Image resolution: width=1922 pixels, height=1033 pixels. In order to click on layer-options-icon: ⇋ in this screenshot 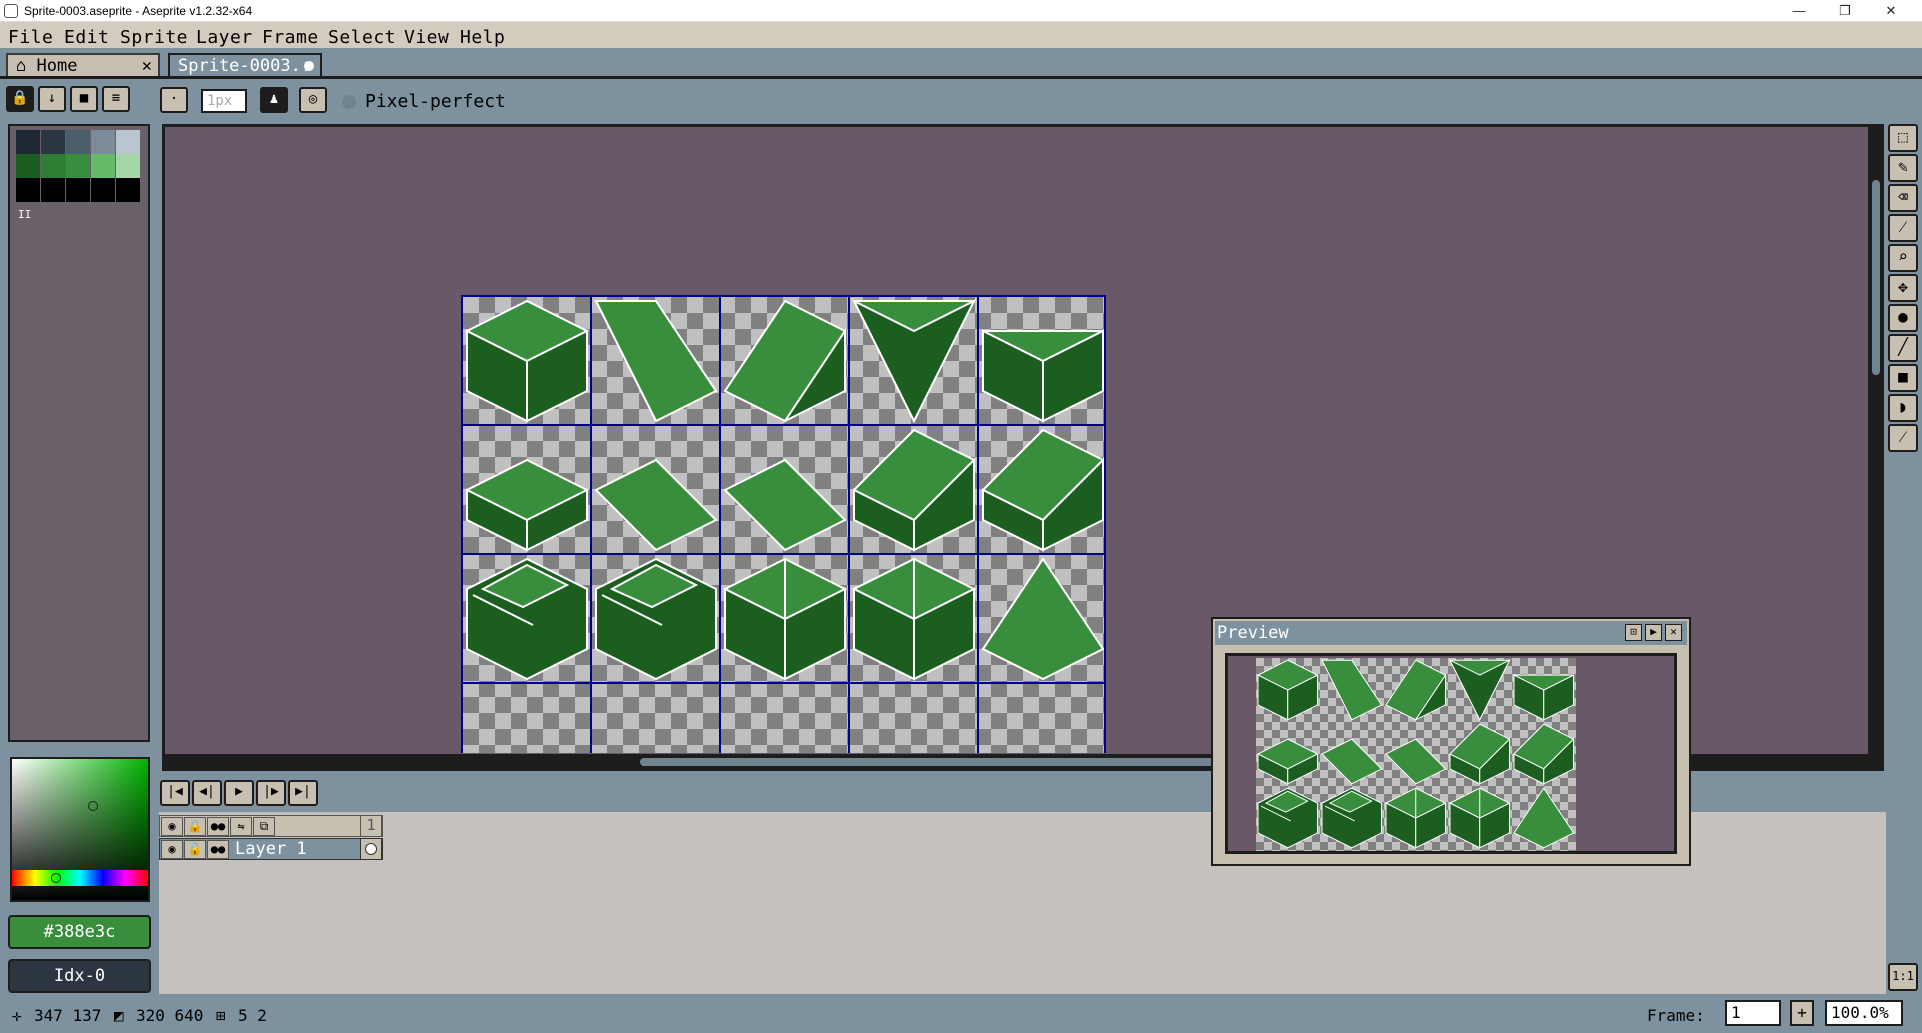, I will do `click(241, 826)`.